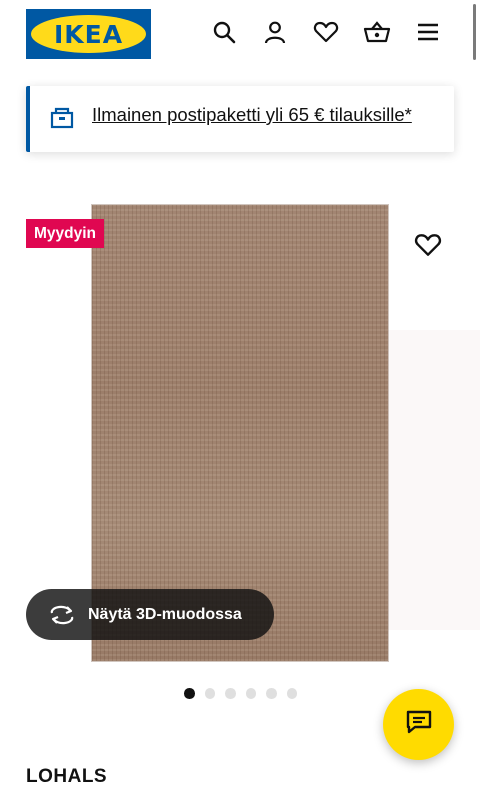 This screenshot has height=785, width=480. What do you see at coordinates (62, 118) in the screenshot?
I see `delivery-box-icon` at bounding box center [62, 118].